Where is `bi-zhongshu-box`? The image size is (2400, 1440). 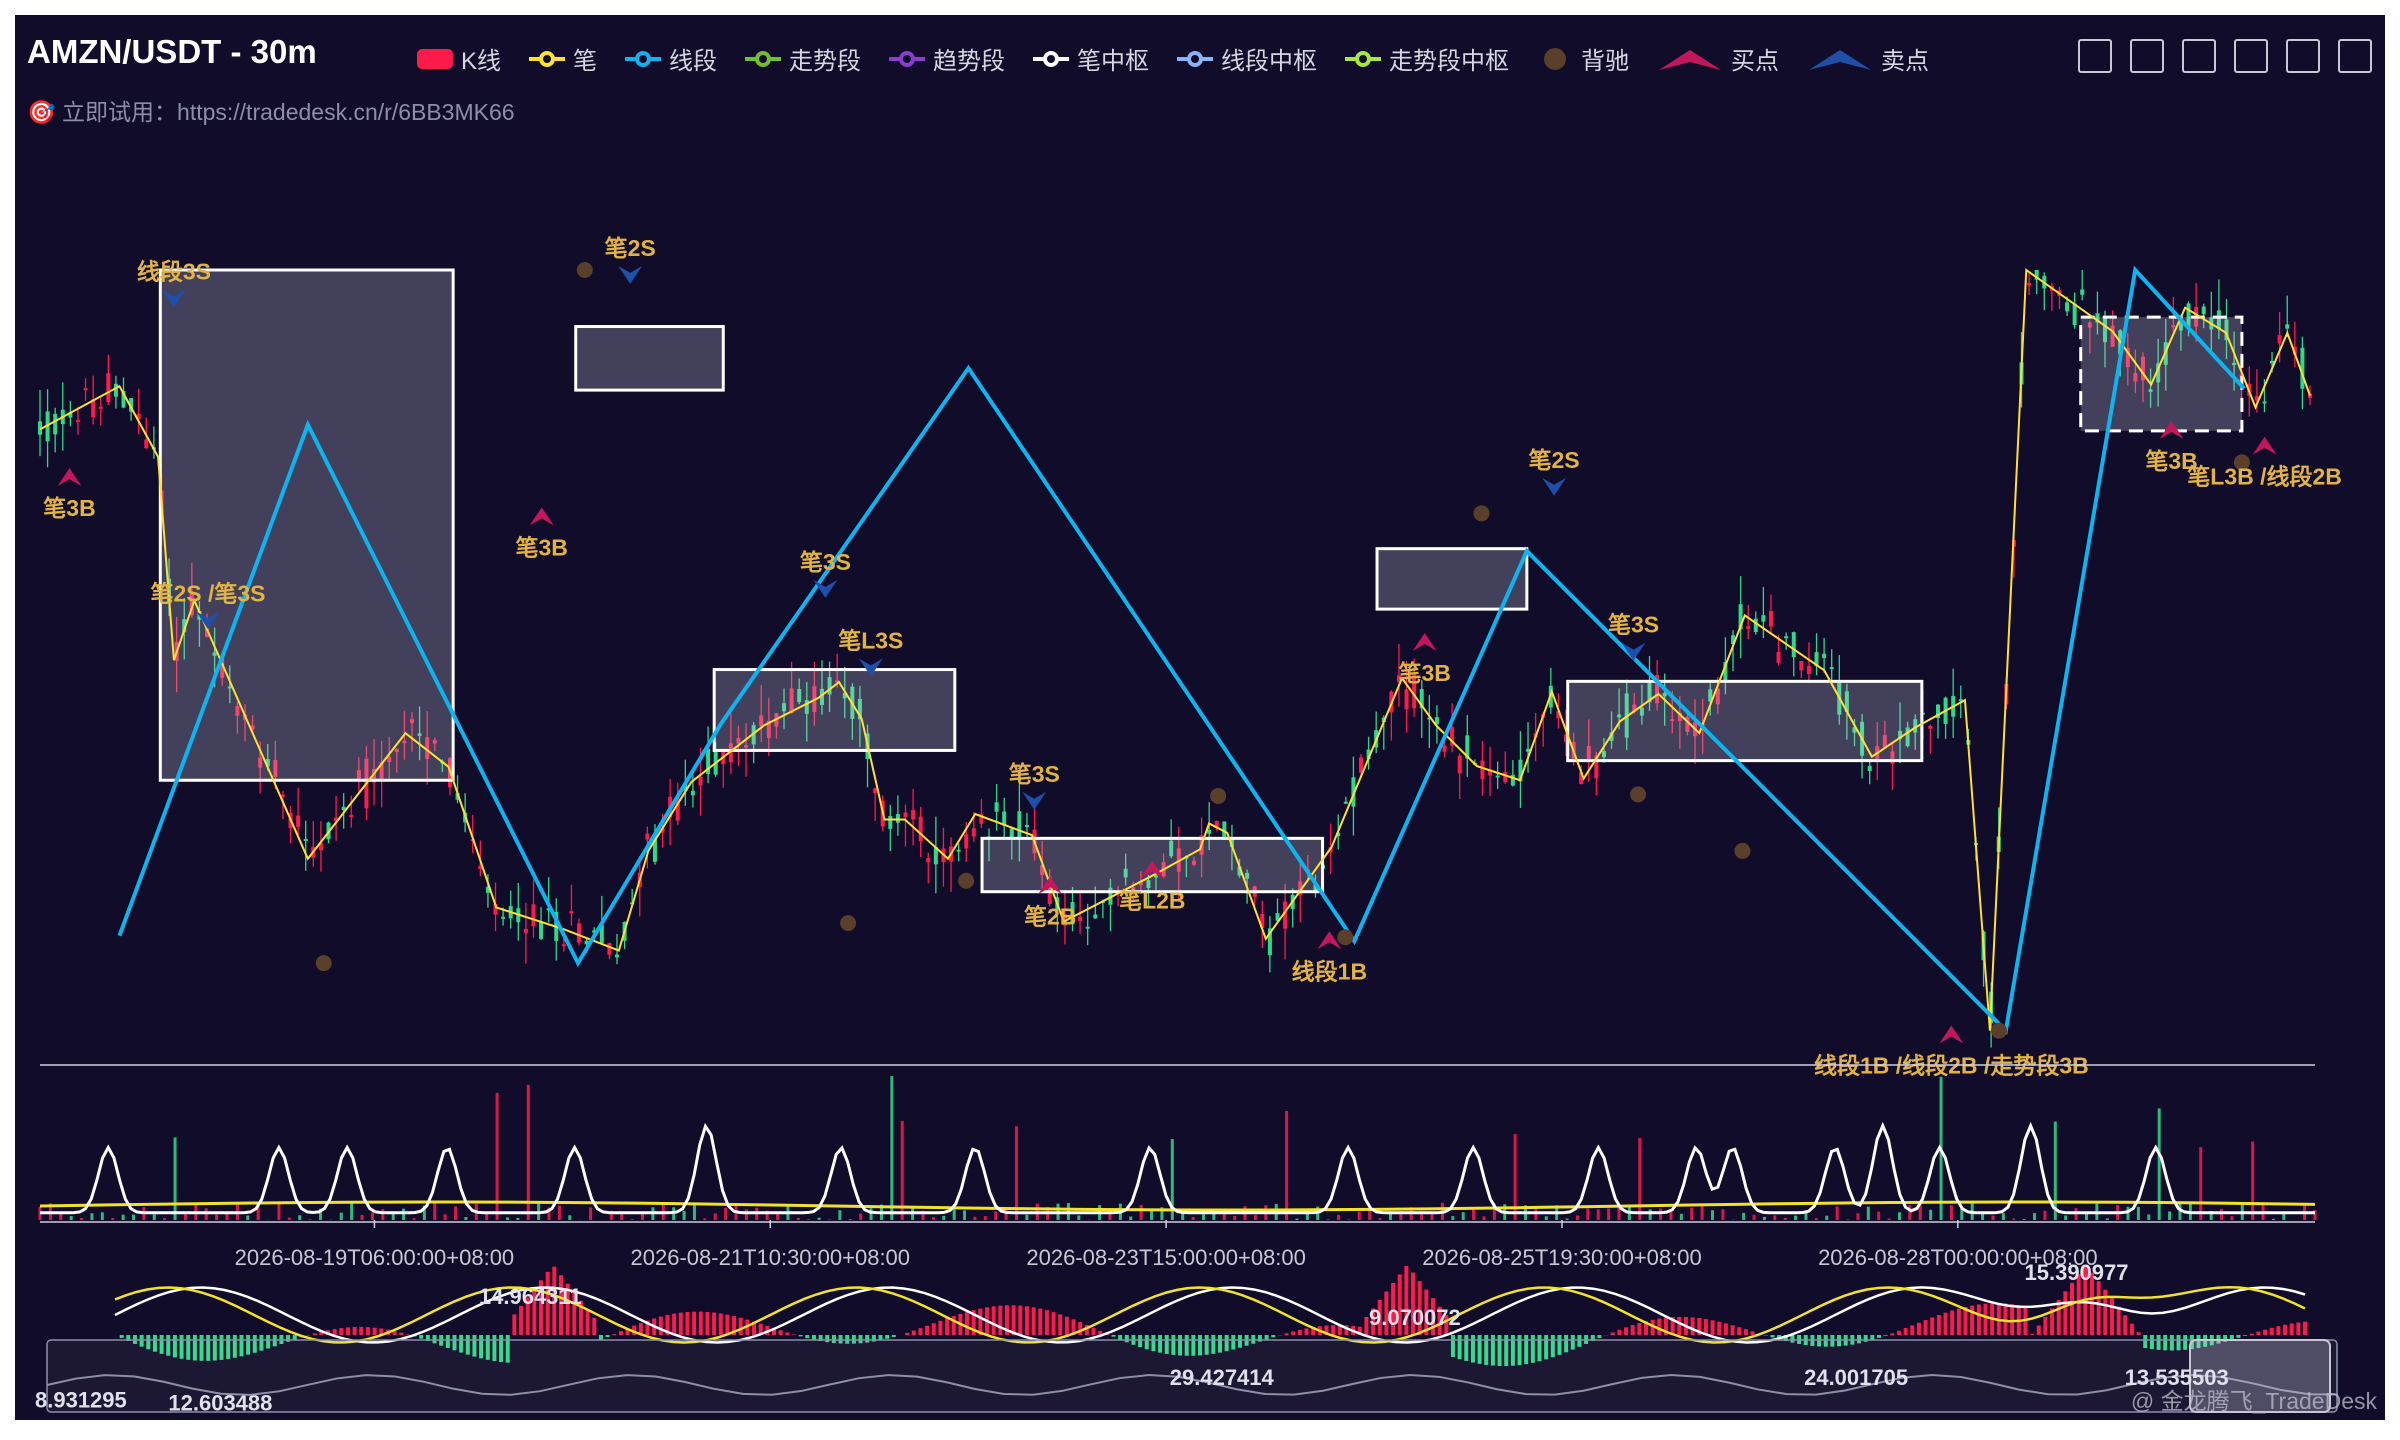
bi-zhongshu-box is located at coordinates (649, 358).